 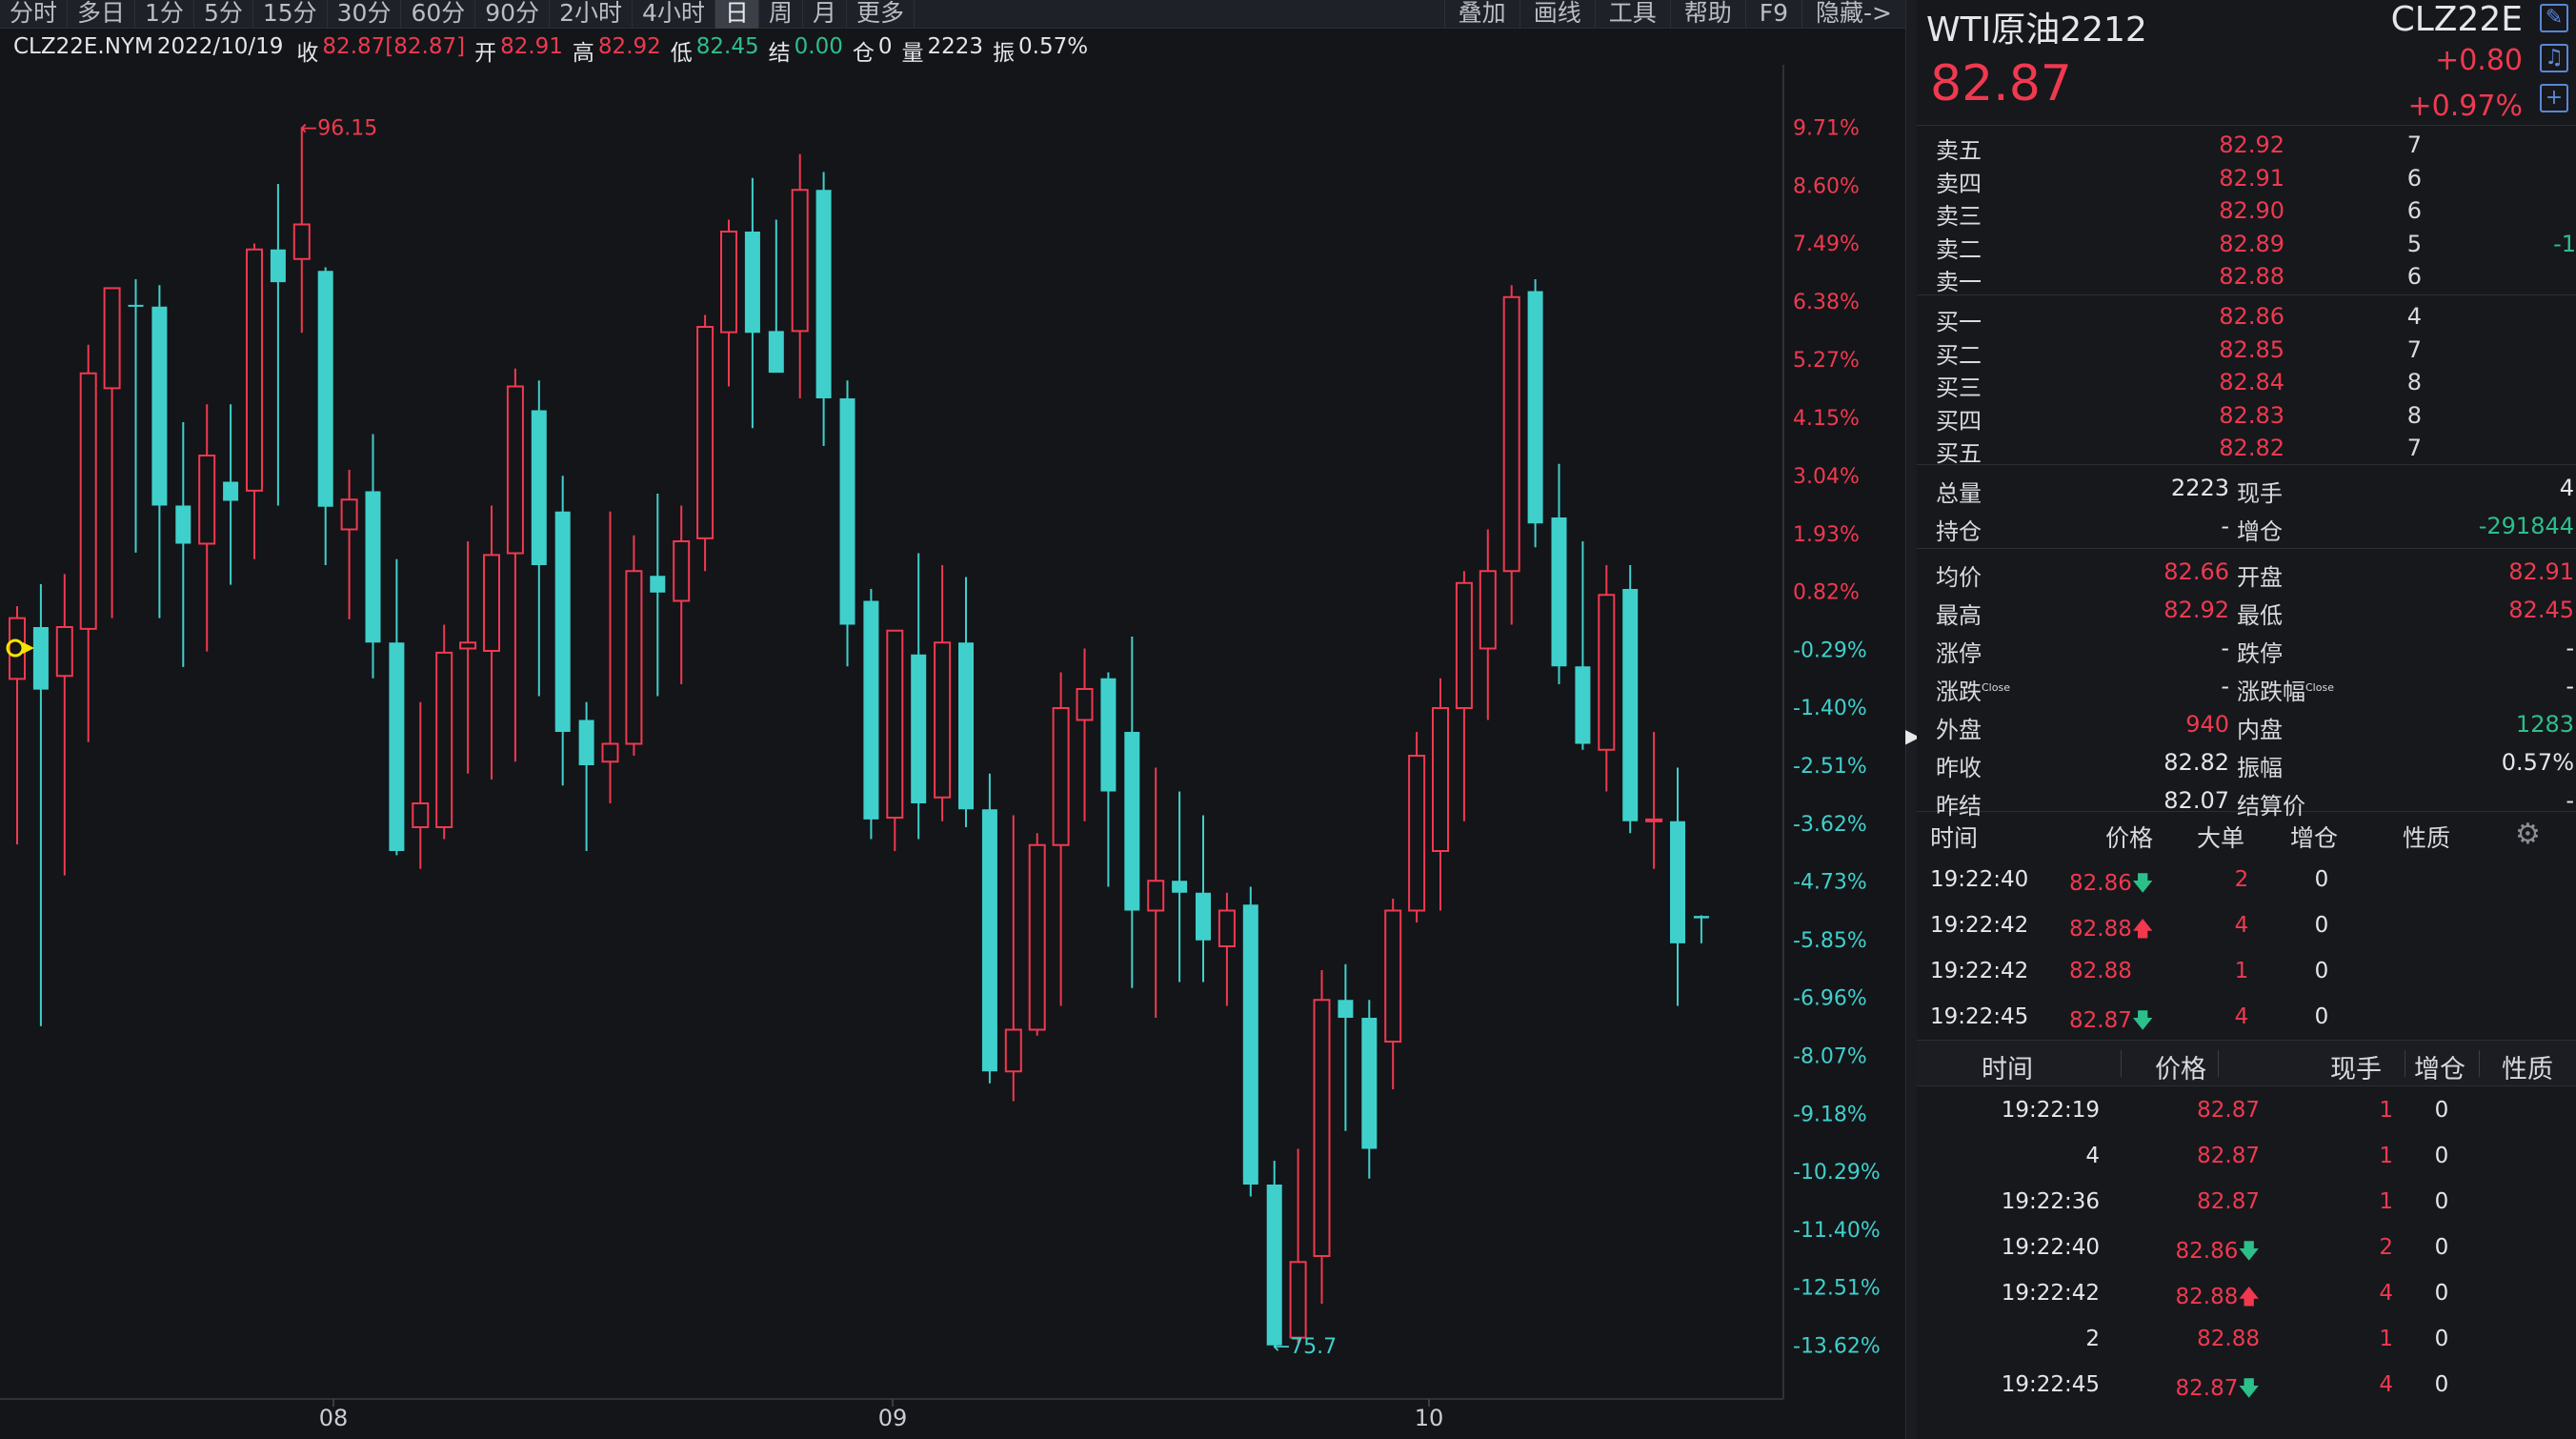 What do you see at coordinates (2554, 18) in the screenshot?
I see `edit-icon: ✎` at bounding box center [2554, 18].